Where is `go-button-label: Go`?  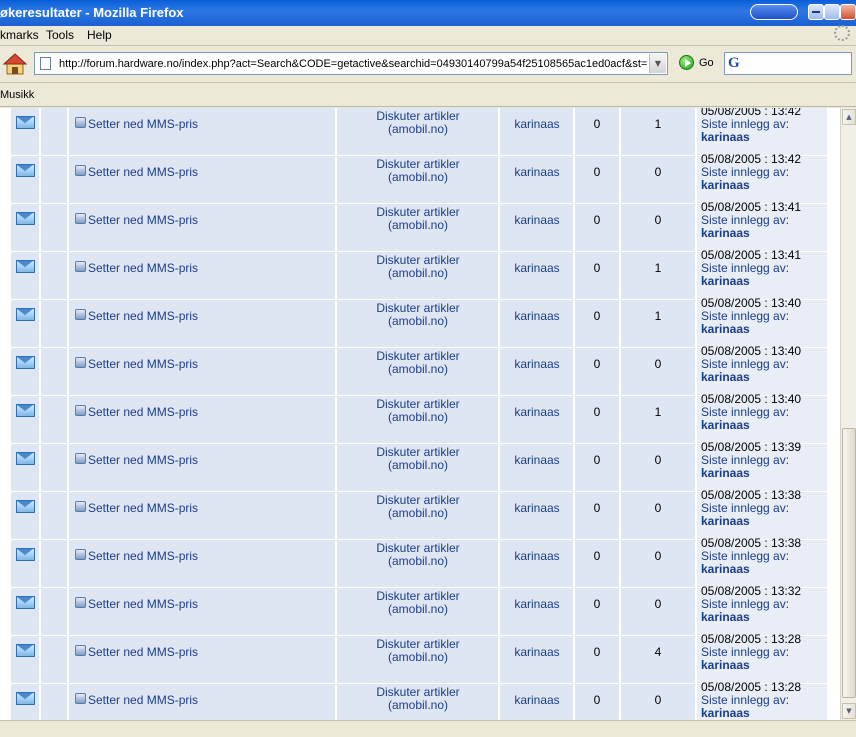 go-button-label: Go is located at coordinates (706, 63).